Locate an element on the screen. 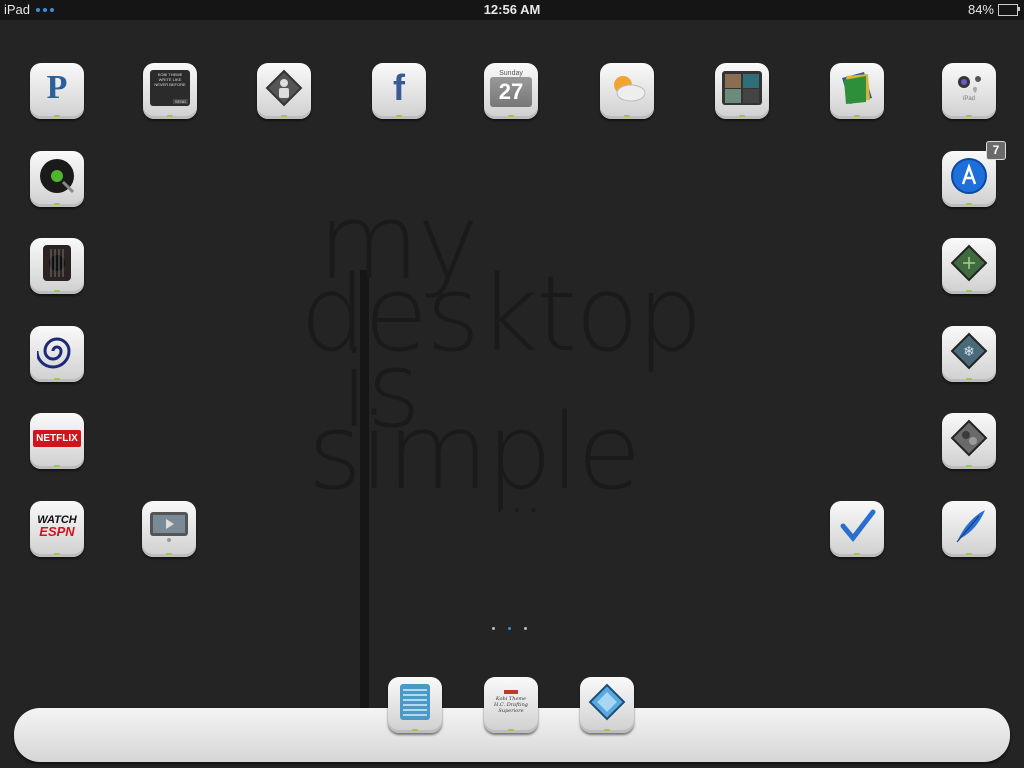 This screenshot has width=1024, height=768. app-contacts is located at coordinates (284, 91).